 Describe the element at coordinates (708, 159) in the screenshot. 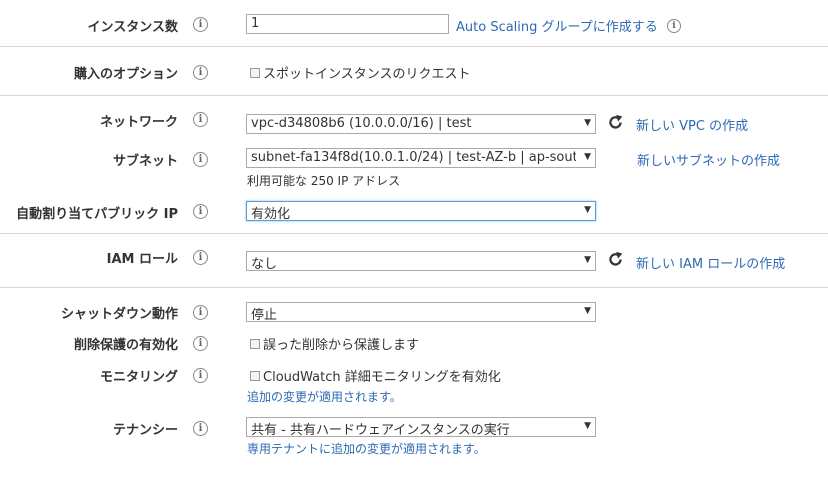

I see `create-subnet-link: 新しいサブネットの作成` at that location.